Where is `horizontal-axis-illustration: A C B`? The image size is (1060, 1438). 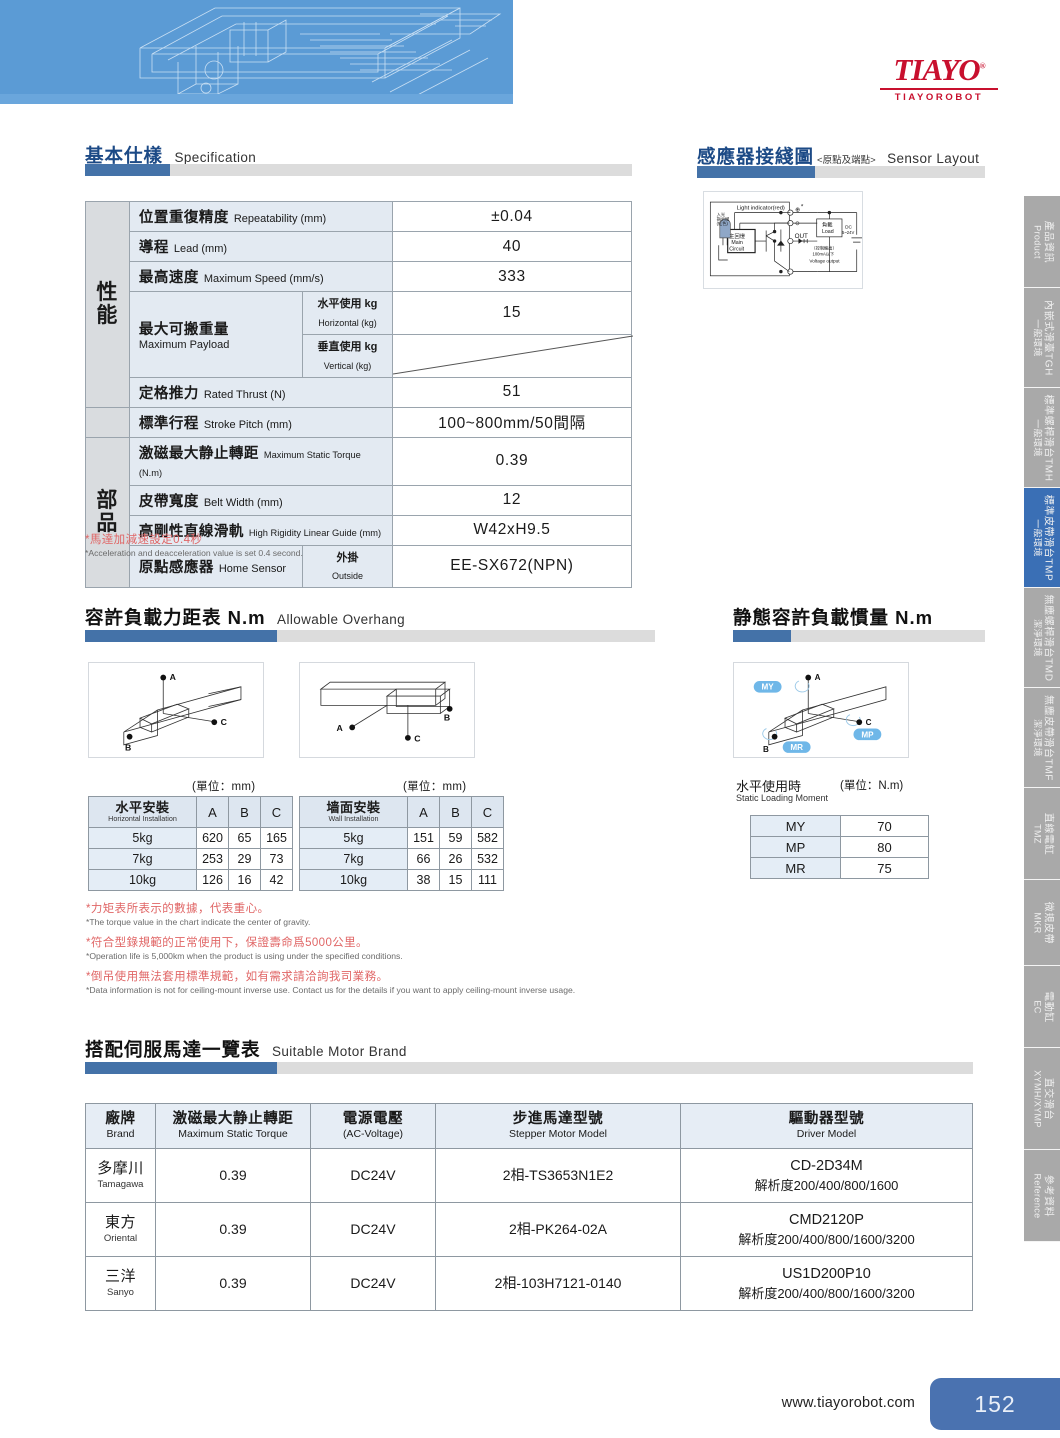 horizontal-axis-illustration: A C B is located at coordinates (182, 712).